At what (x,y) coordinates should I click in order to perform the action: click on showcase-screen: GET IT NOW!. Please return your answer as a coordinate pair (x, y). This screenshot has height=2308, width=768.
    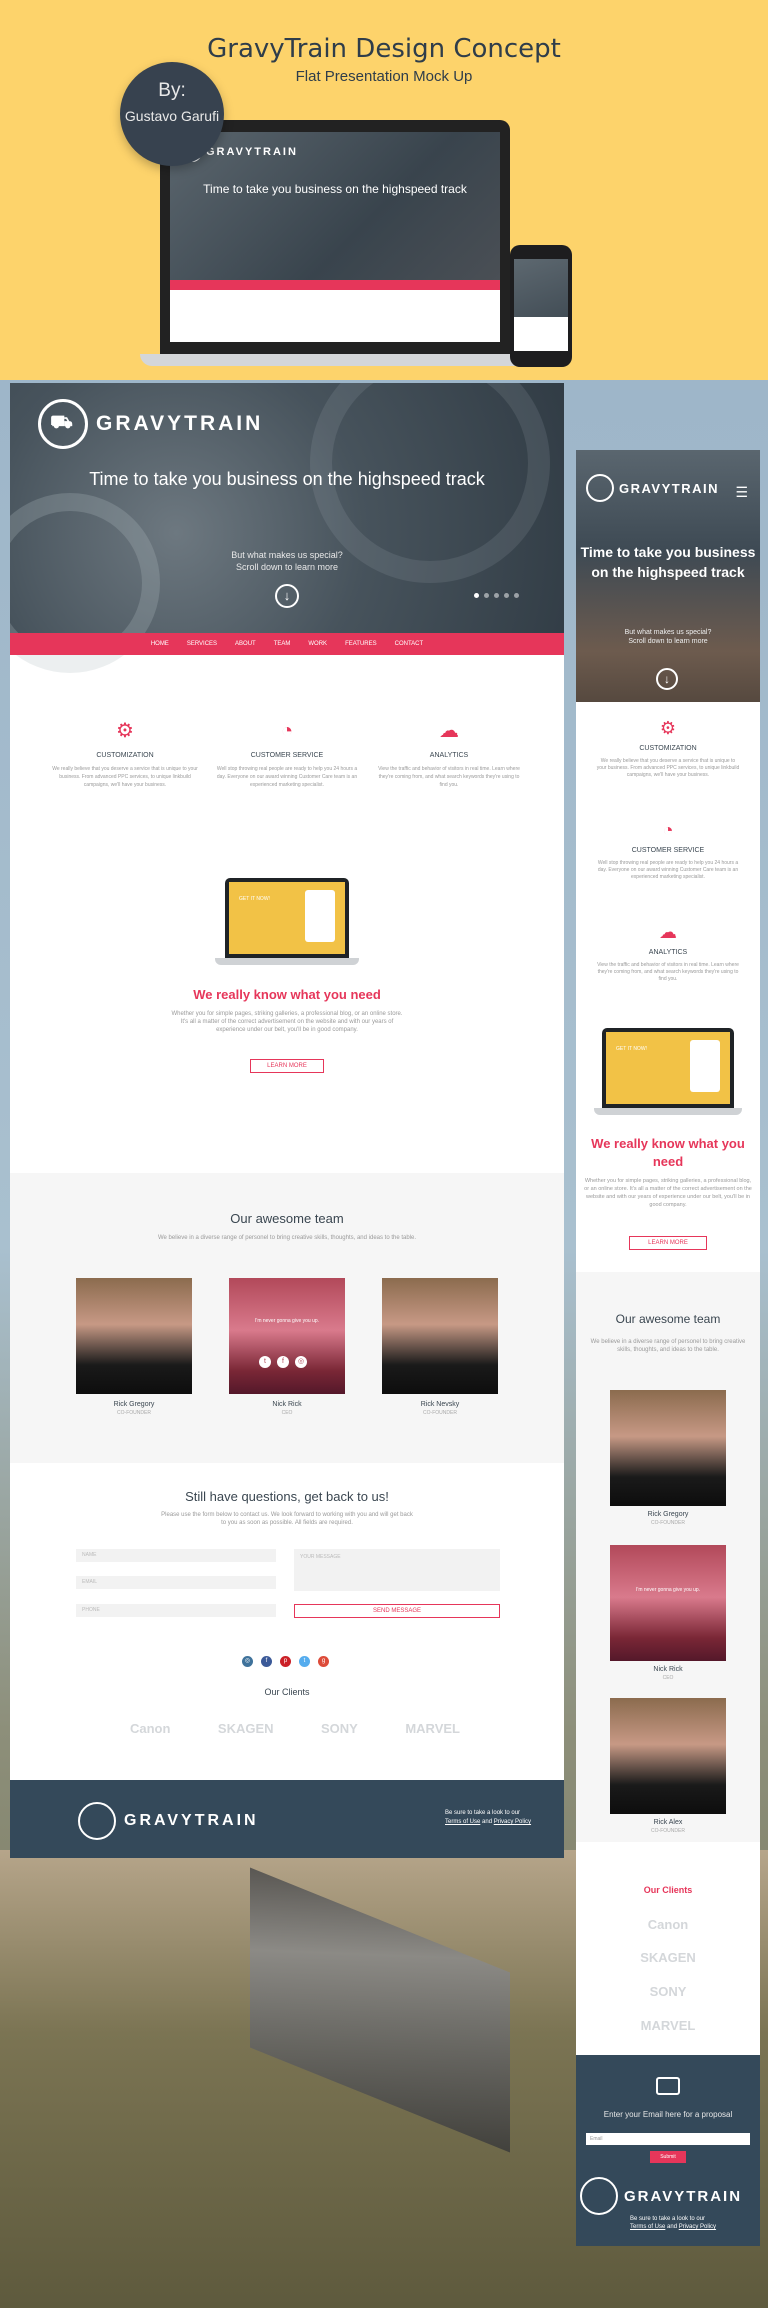
    Looking at the image, I should click on (287, 918).